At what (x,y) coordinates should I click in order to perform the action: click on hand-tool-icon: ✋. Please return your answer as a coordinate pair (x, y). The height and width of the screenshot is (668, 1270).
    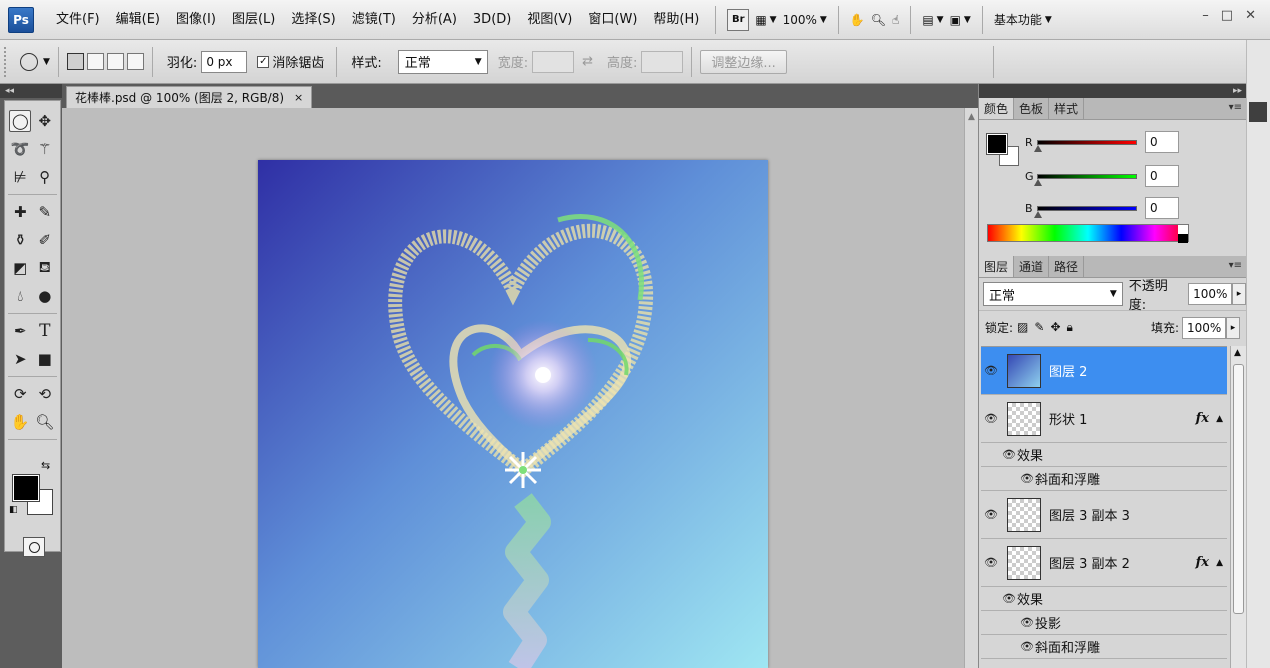
    Looking at the image, I should click on (20, 422).